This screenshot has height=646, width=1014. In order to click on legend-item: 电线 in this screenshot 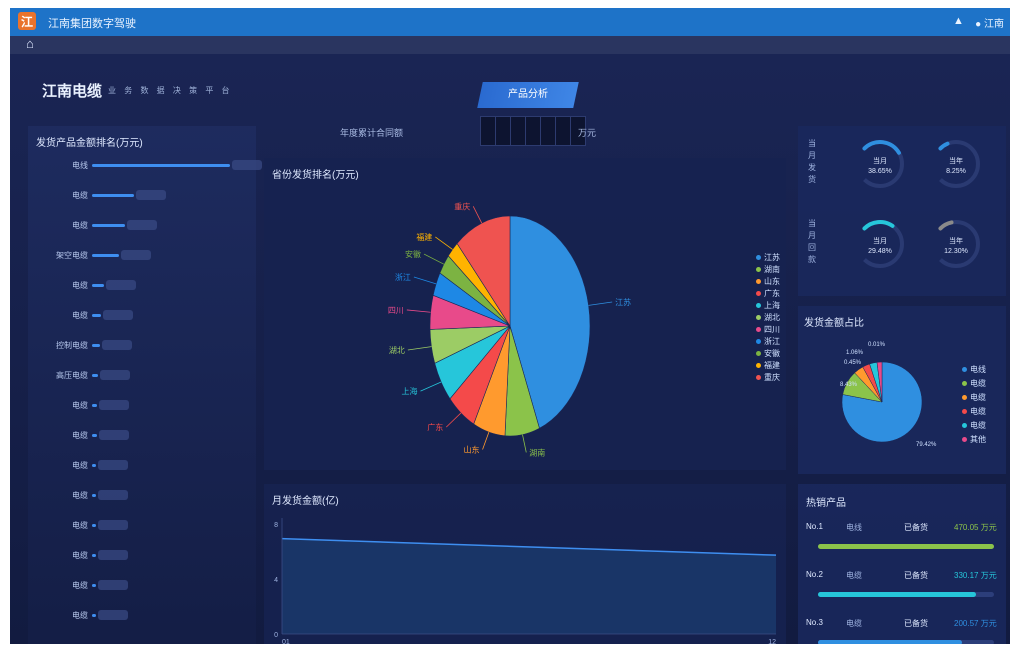, I will do `click(974, 369)`.